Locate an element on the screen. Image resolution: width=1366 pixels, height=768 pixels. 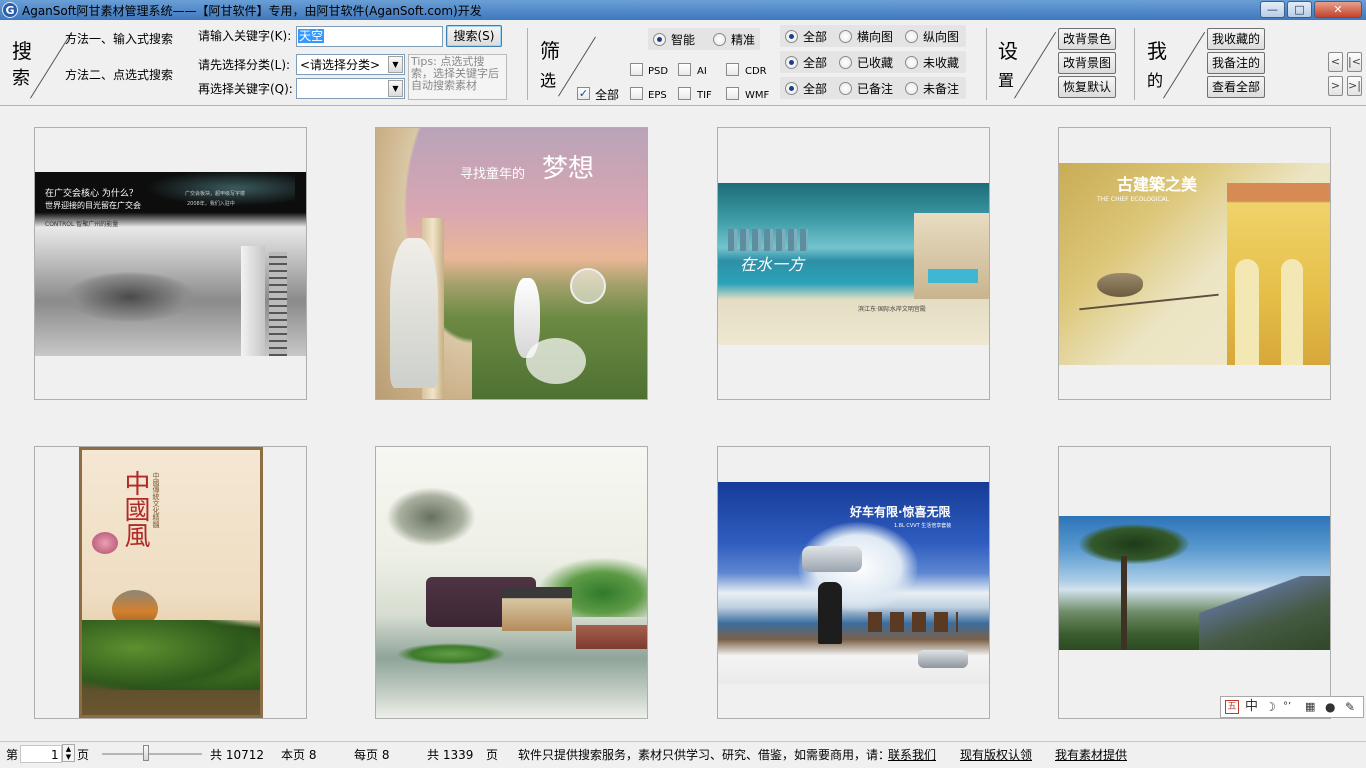
thumbnail-image: 中國風 中國傳統文化精髓 is located at coordinates (171, 582).